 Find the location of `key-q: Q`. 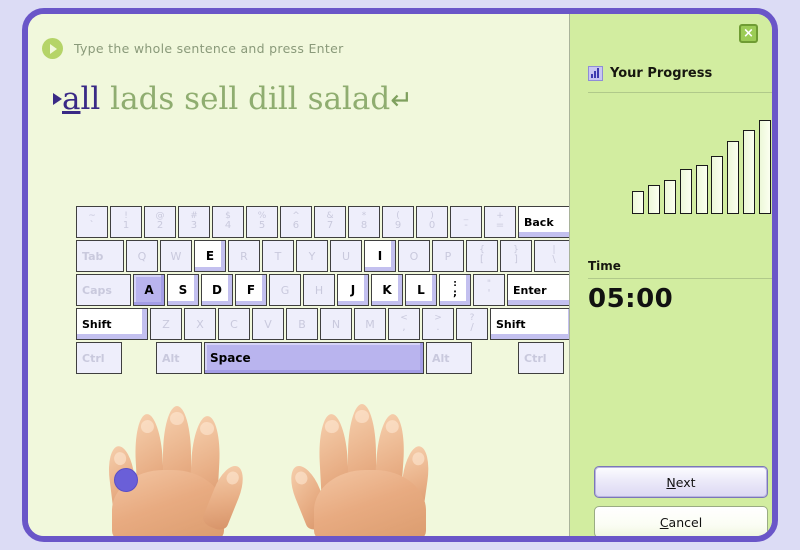

key-q: Q is located at coordinates (142, 256).